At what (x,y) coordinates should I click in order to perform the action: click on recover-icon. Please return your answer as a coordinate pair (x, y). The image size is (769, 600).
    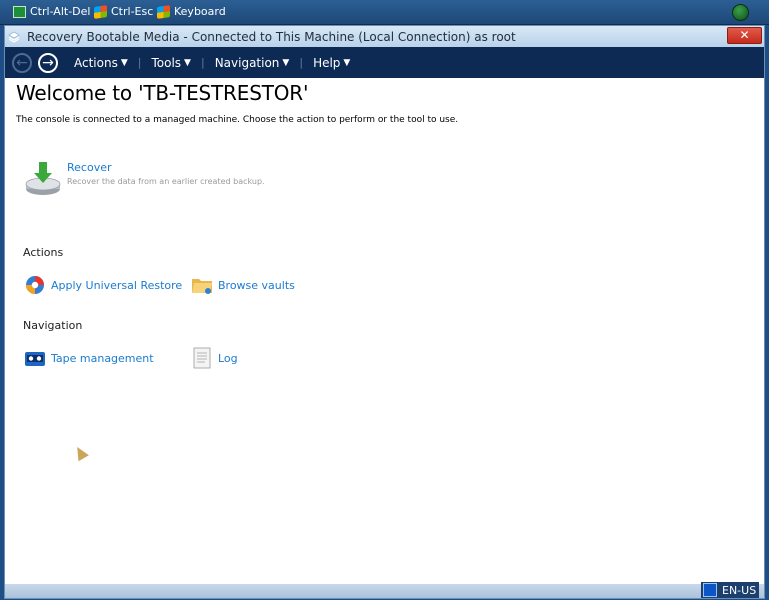
    Looking at the image, I should click on (43, 178).